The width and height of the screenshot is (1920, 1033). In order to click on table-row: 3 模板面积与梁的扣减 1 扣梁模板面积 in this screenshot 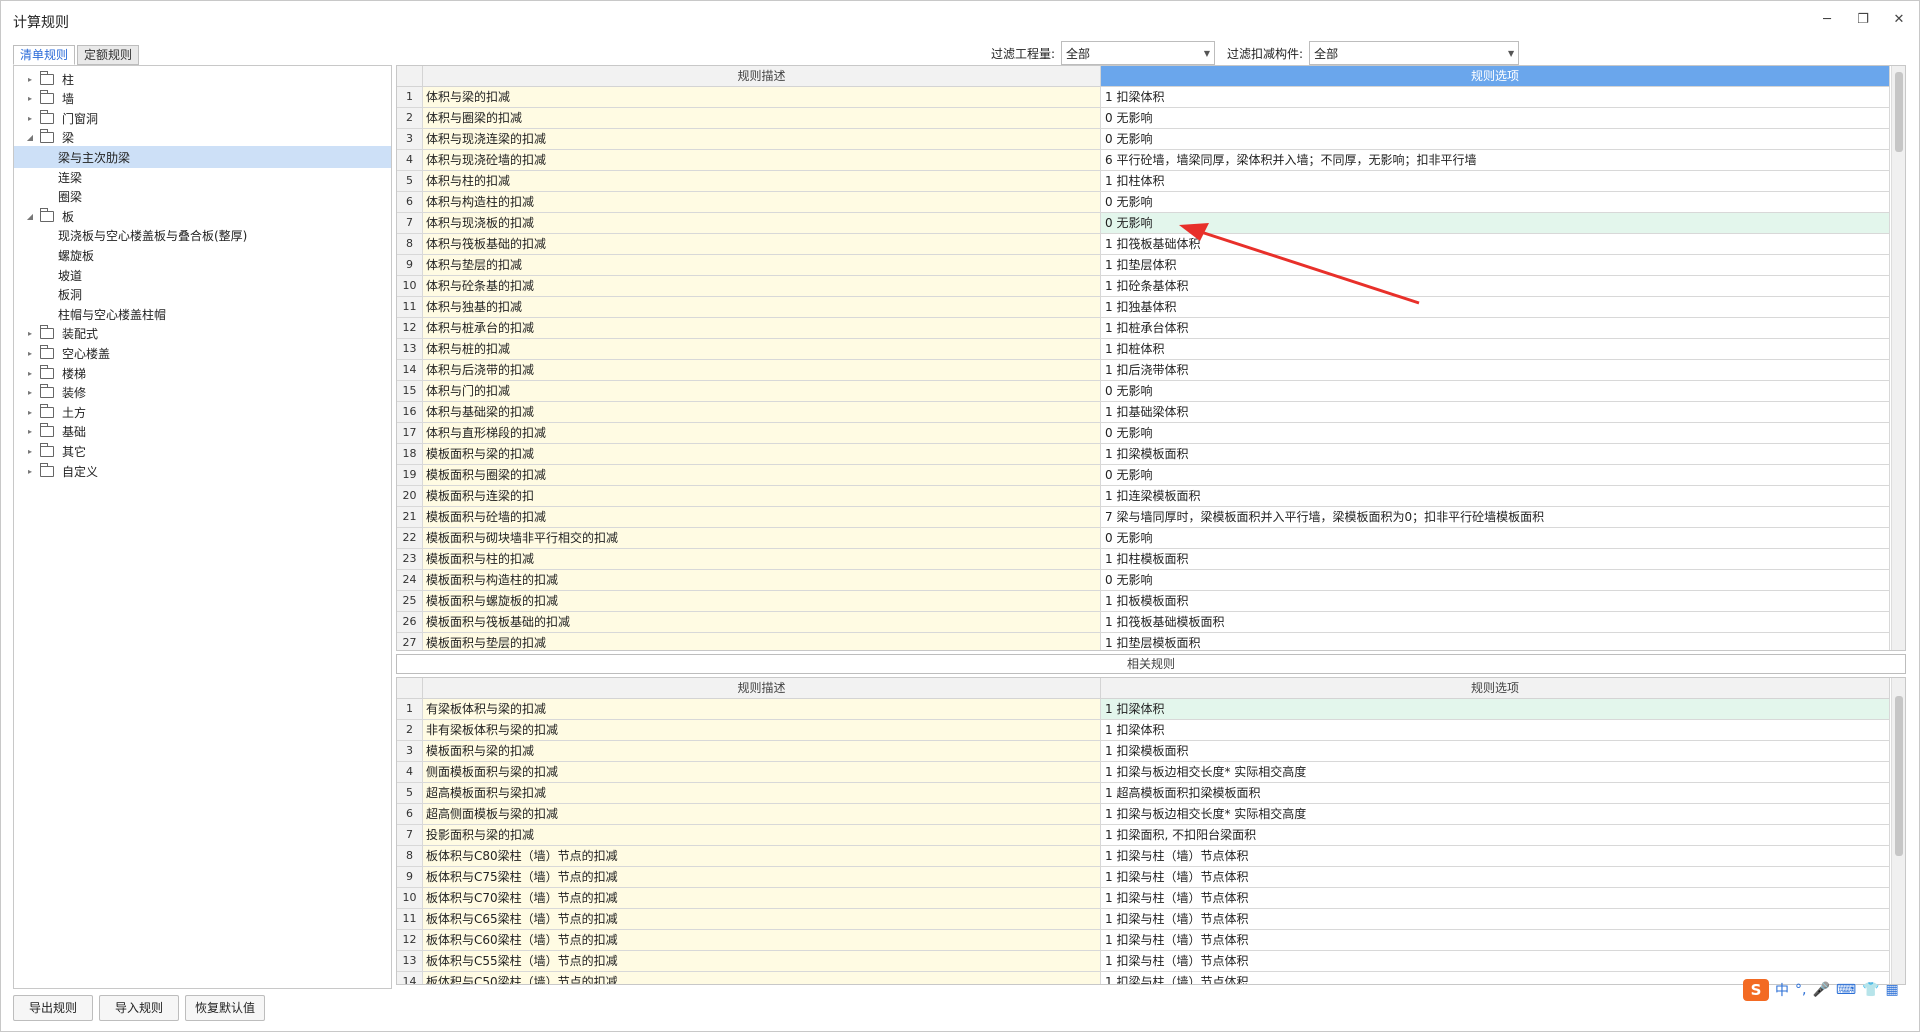, I will do `click(1143, 751)`.